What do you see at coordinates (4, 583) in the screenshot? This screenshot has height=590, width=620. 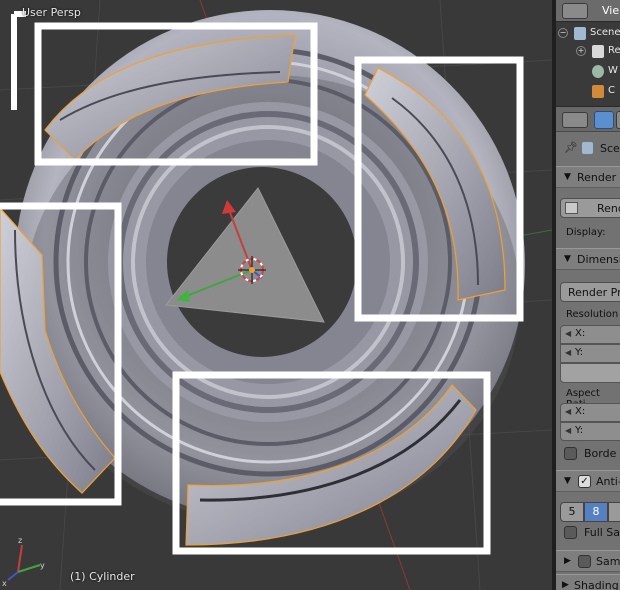 I see `svg-text: x` at bounding box center [4, 583].